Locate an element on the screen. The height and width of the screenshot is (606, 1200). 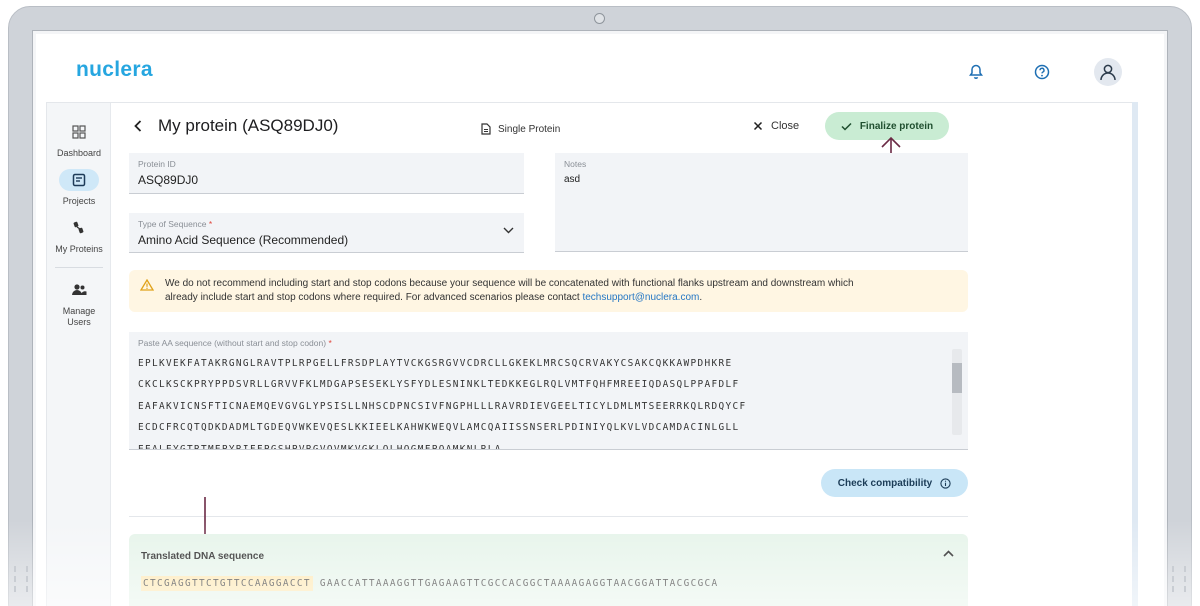
sidebar-item-projects: Projects is located at coordinates (79, 188).